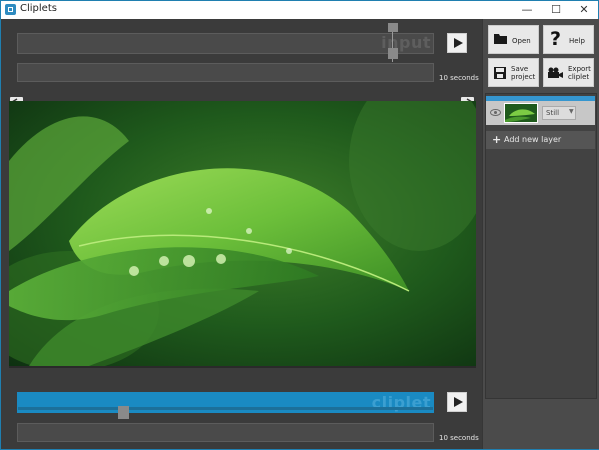 Image resolution: width=599 pixels, height=450 pixels. What do you see at coordinates (401, 402) in the screenshot?
I see `output-track-label: cliplet` at bounding box center [401, 402].